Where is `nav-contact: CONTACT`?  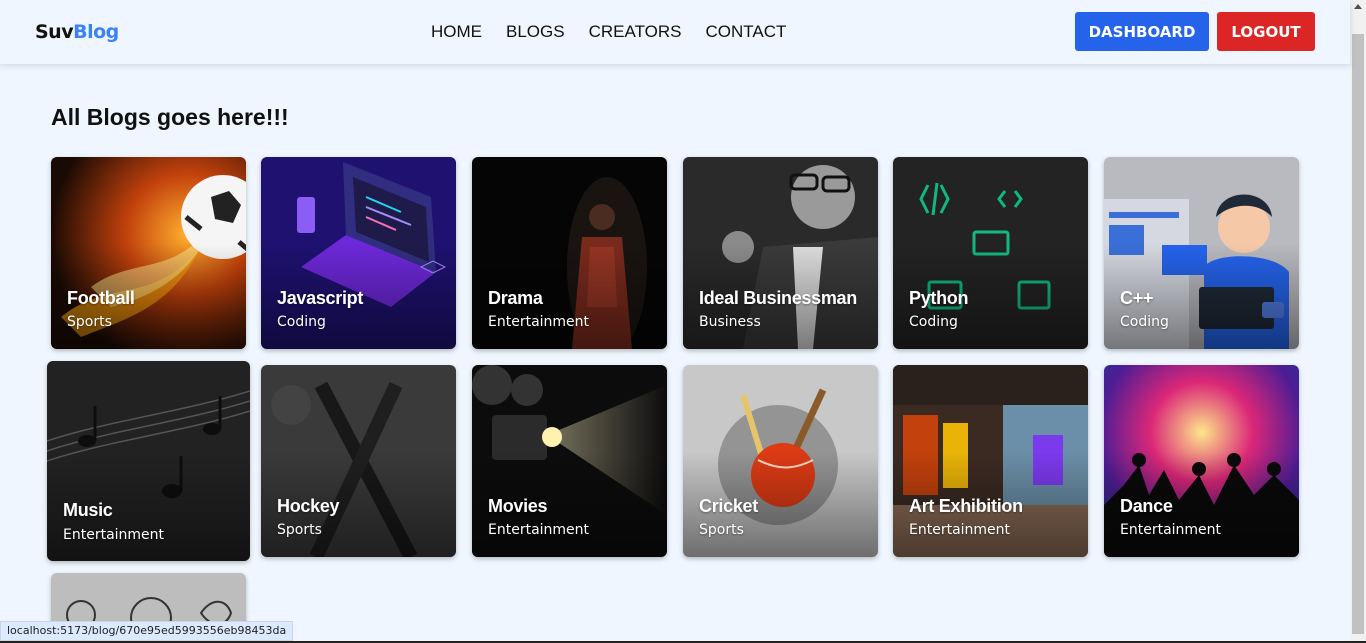 nav-contact: CONTACT is located at coordinates (745, 32).